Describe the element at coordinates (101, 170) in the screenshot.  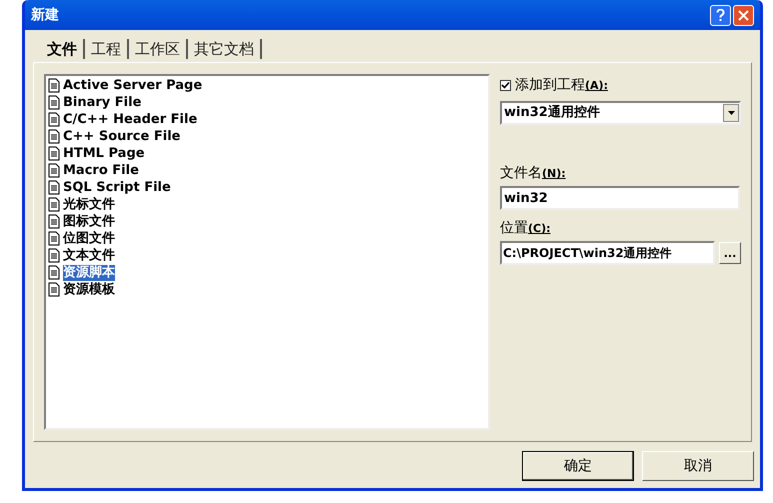
I see `list-item: Macro File` at that location.